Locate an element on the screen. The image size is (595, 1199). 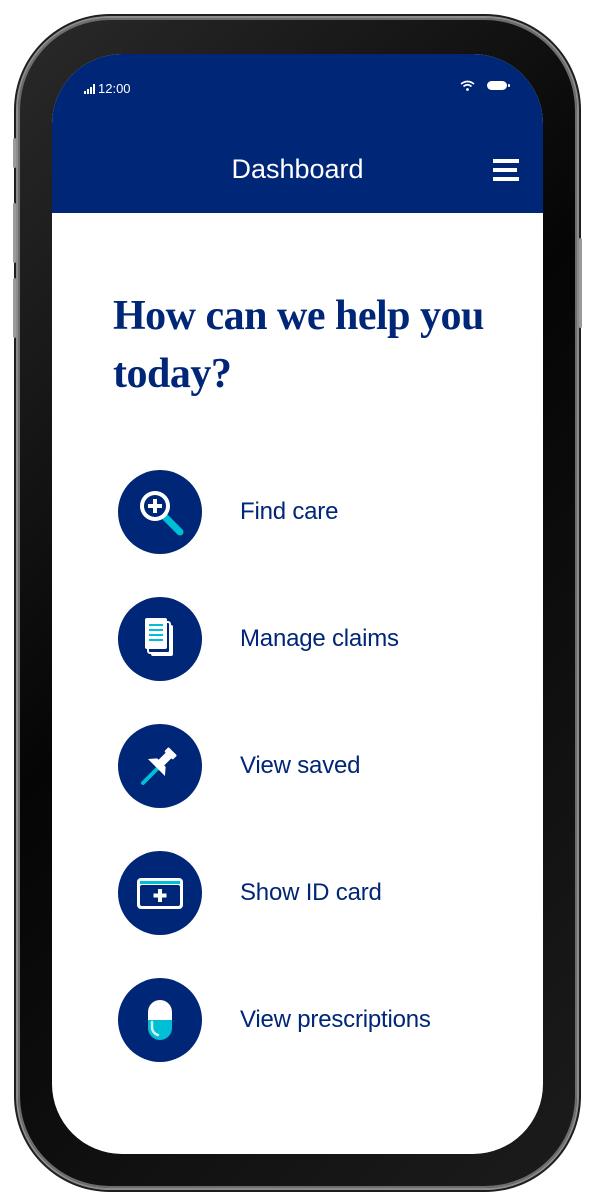
status-time: 12:00 is located at coordinates (114, 88).